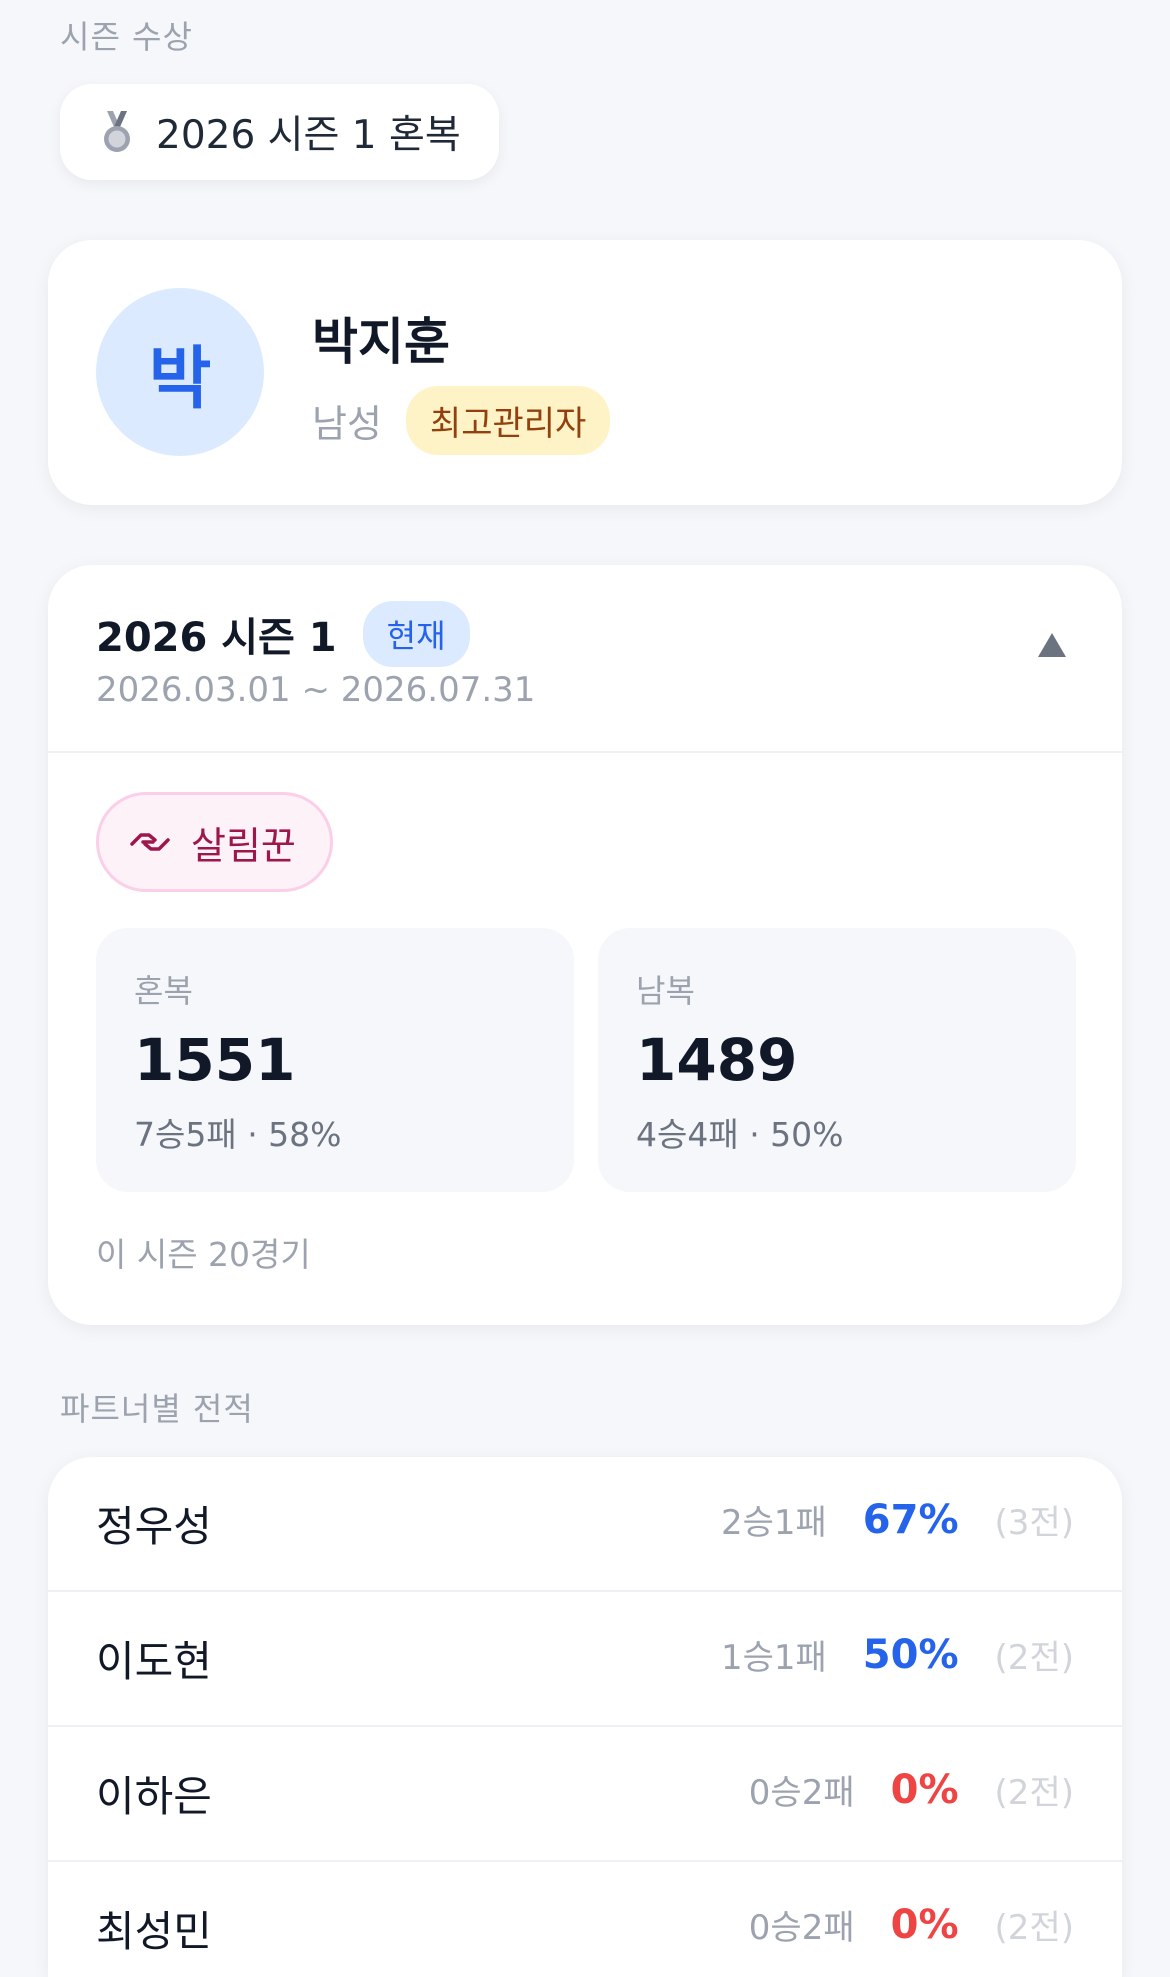 This screenshot has height=1977, width=1170. What do you see at coordinates (837, 1060) in the screenshot?
I see `stat-box-mens-doubles: 남복 1489 4승4패 · 50%` at bounding box center [837, 1060].